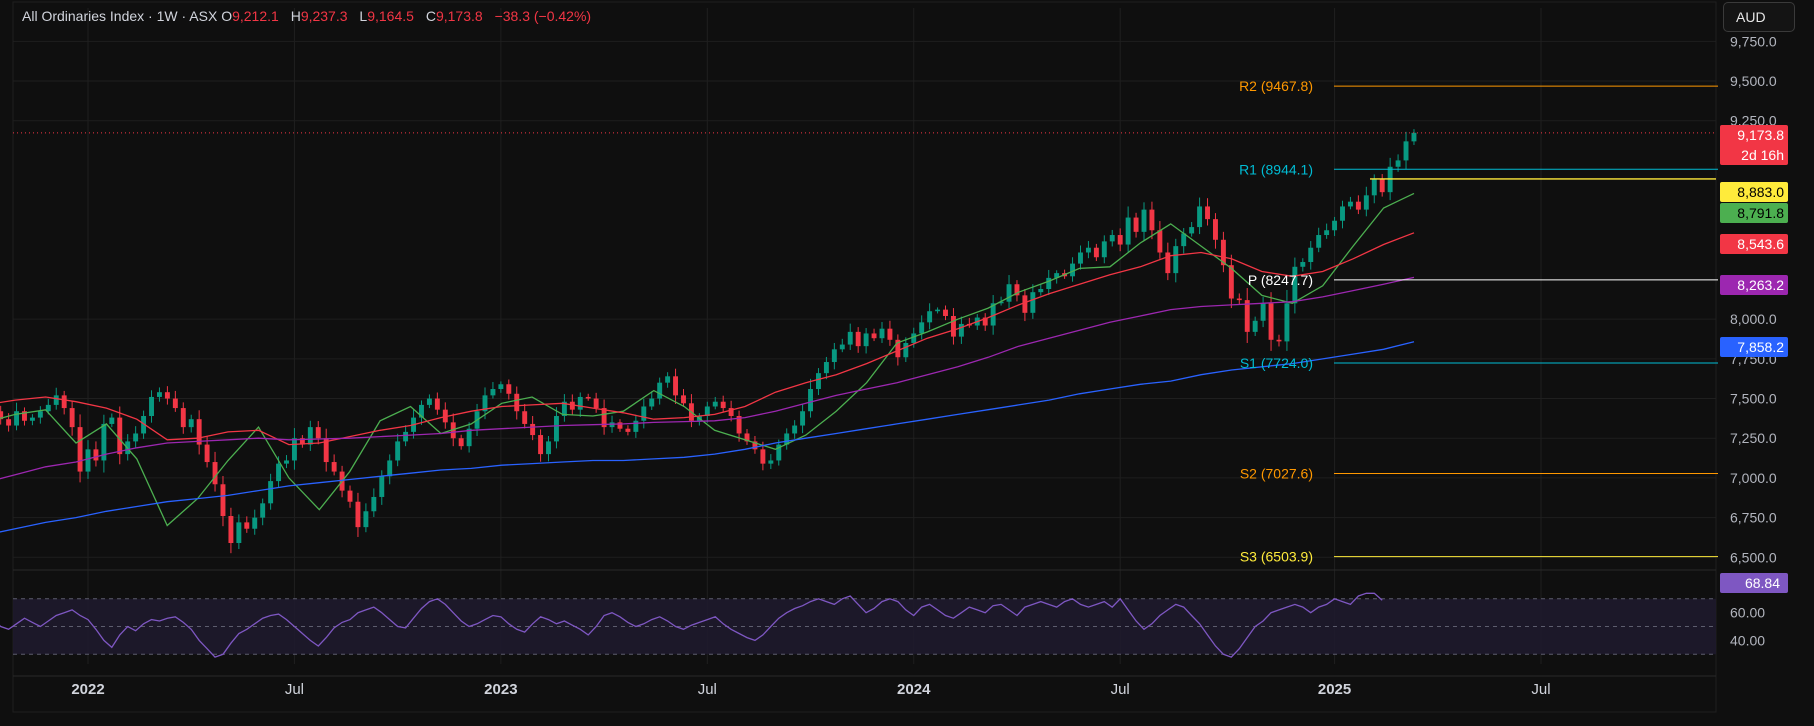 The width and height of the screenshot is (1814, 726). Describe the element at coordinates (864, 686) in the screenshot. I see `time-axis: 2022 Jul 2023 Jul 2024 Jul 2025 Jul` at that location.